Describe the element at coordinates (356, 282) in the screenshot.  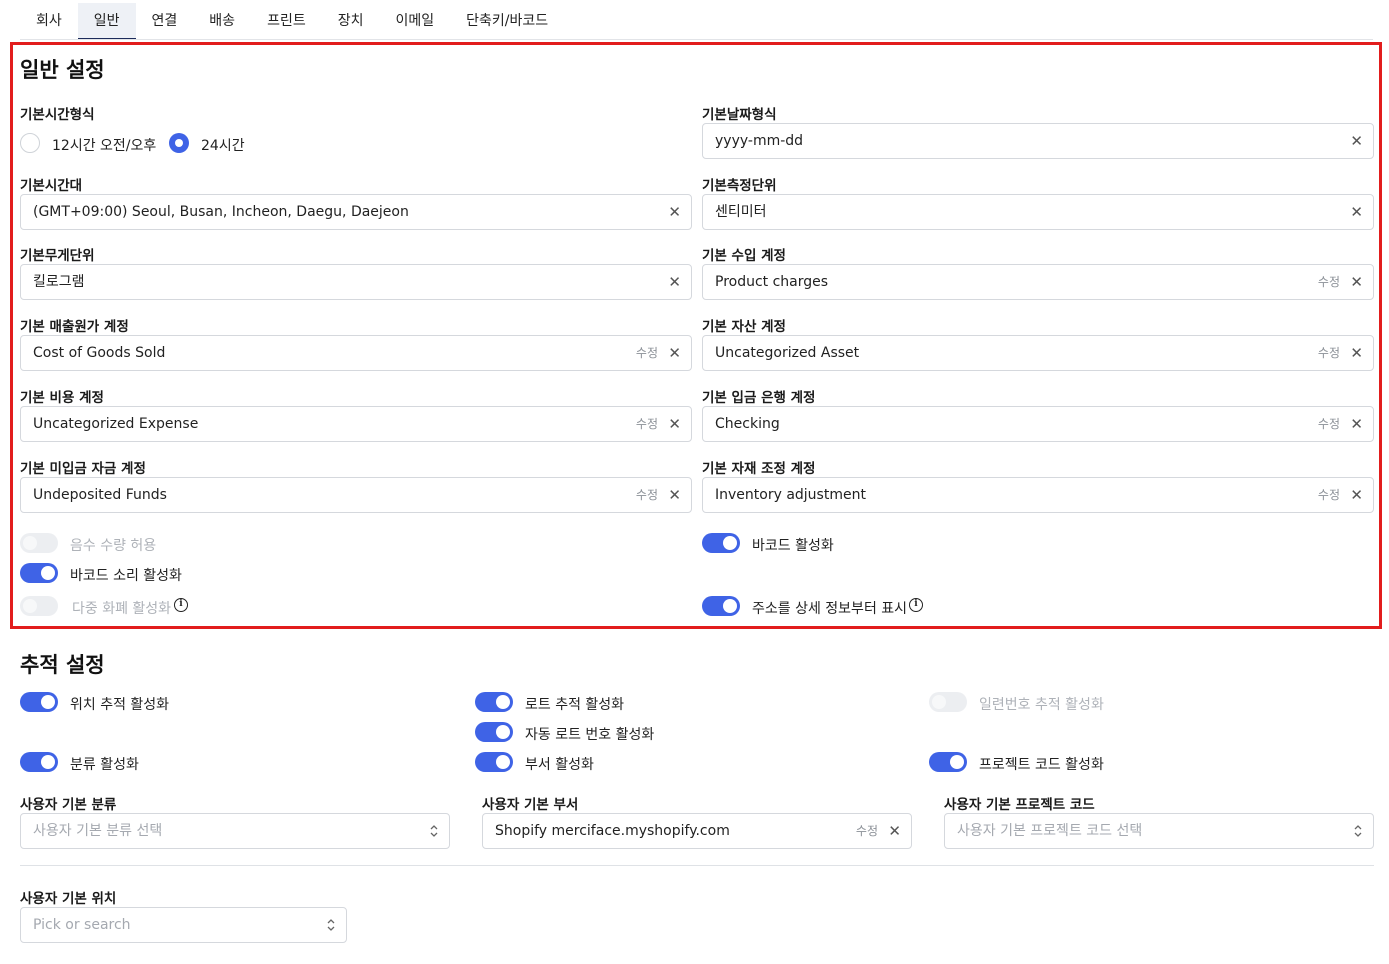
I see `weight-unit-field: 킬로그램 ✕` at that location.